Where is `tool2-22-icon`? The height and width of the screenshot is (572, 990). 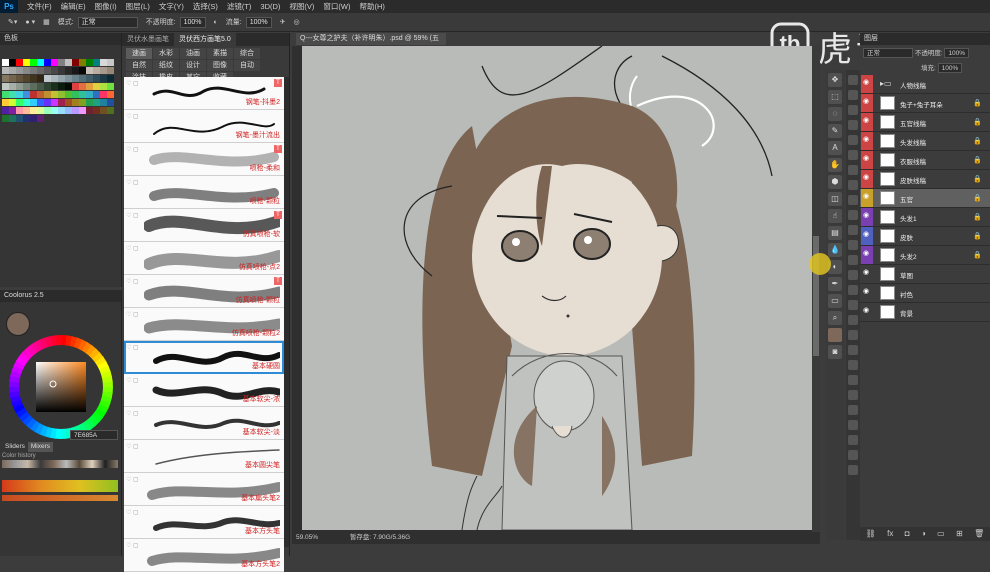
tool2-22-icon is located at coordinates (853, 395).